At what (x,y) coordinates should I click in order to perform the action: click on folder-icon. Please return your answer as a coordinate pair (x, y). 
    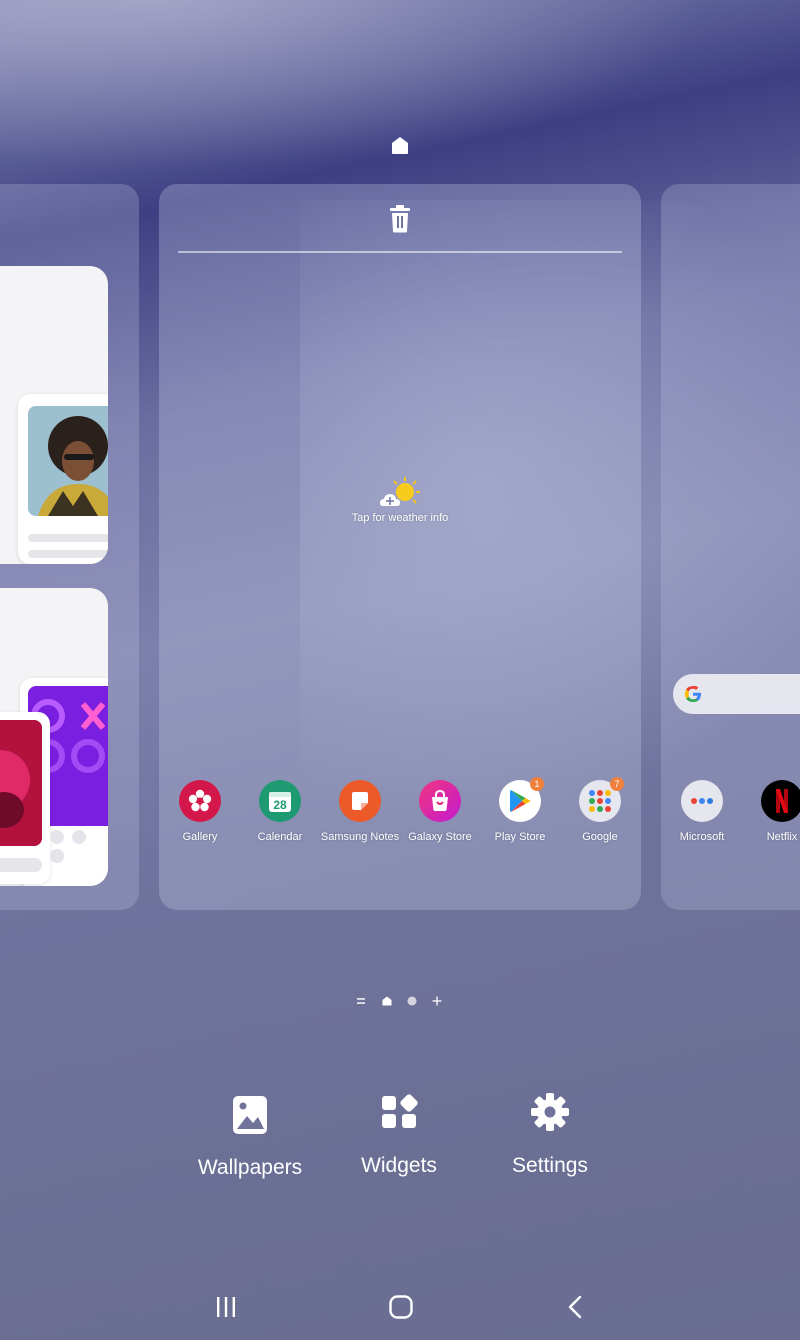
    Looking at the image, I should click on (702, 801).